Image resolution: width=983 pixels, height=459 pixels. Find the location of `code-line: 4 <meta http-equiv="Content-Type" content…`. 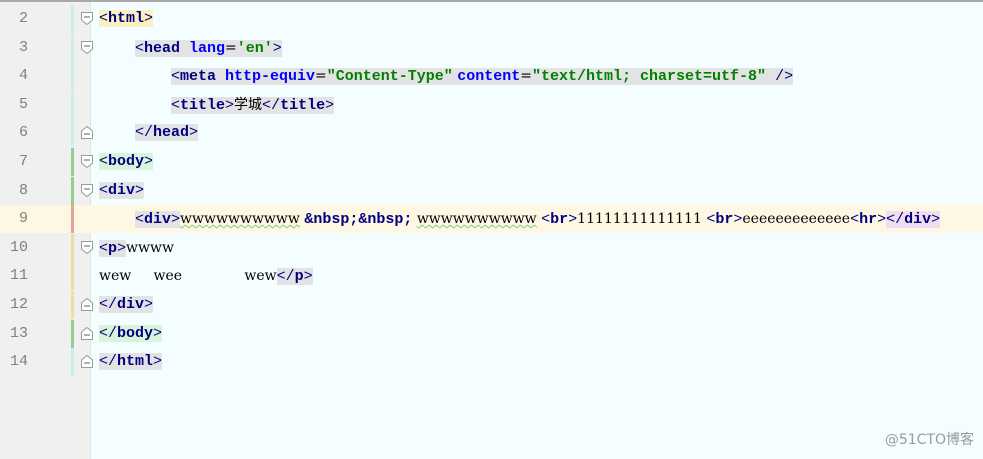

code-line: 4 <meta http-equiv="Content-Type" content… is located at coordinates (491, 76).